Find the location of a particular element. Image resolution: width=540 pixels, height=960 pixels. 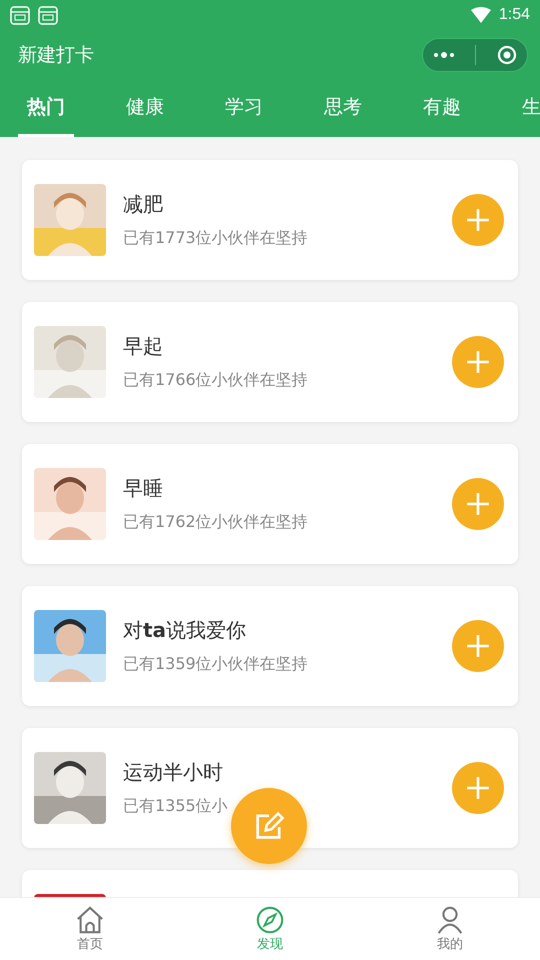

more-icon is located at coordinates (444, 55).